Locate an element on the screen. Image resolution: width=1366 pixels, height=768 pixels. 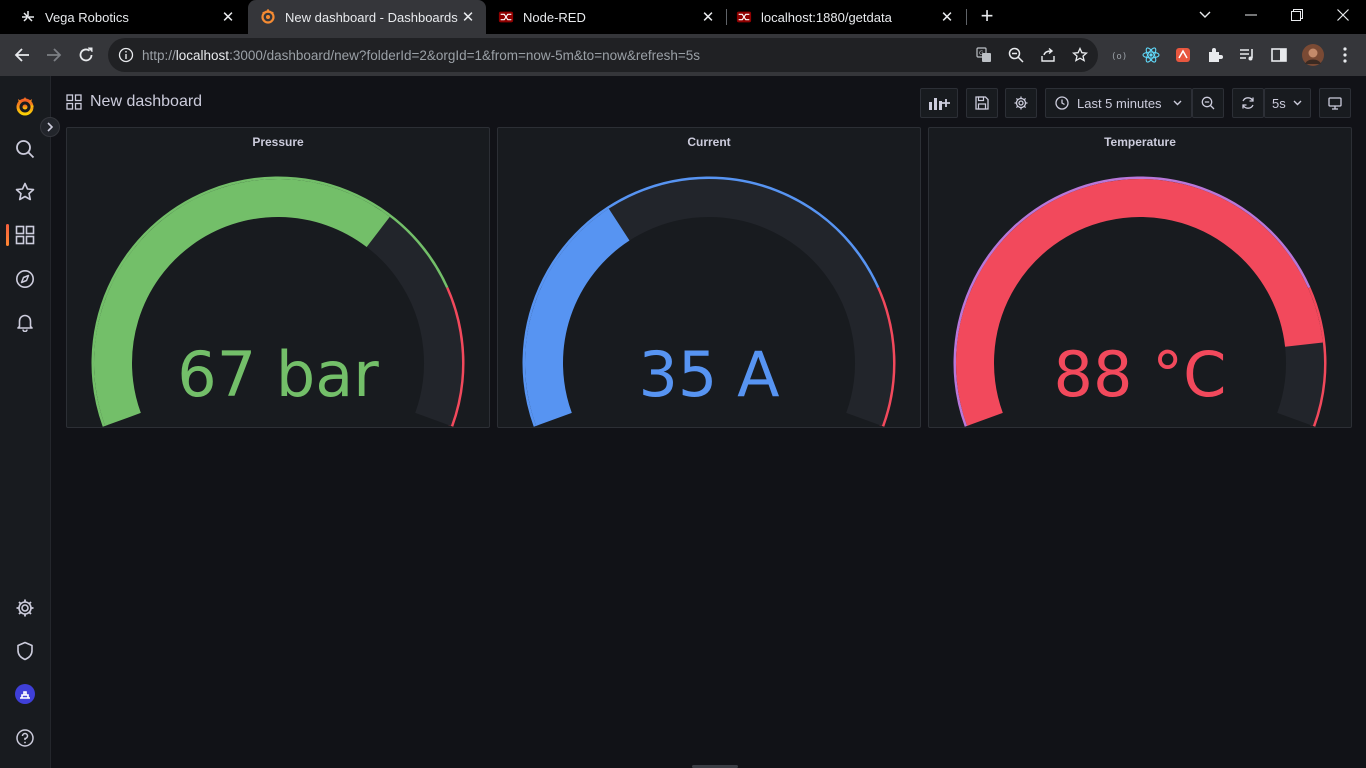
tab-vega-robotics: Vega Robotics ✕ is located at coordinates (123, 17).